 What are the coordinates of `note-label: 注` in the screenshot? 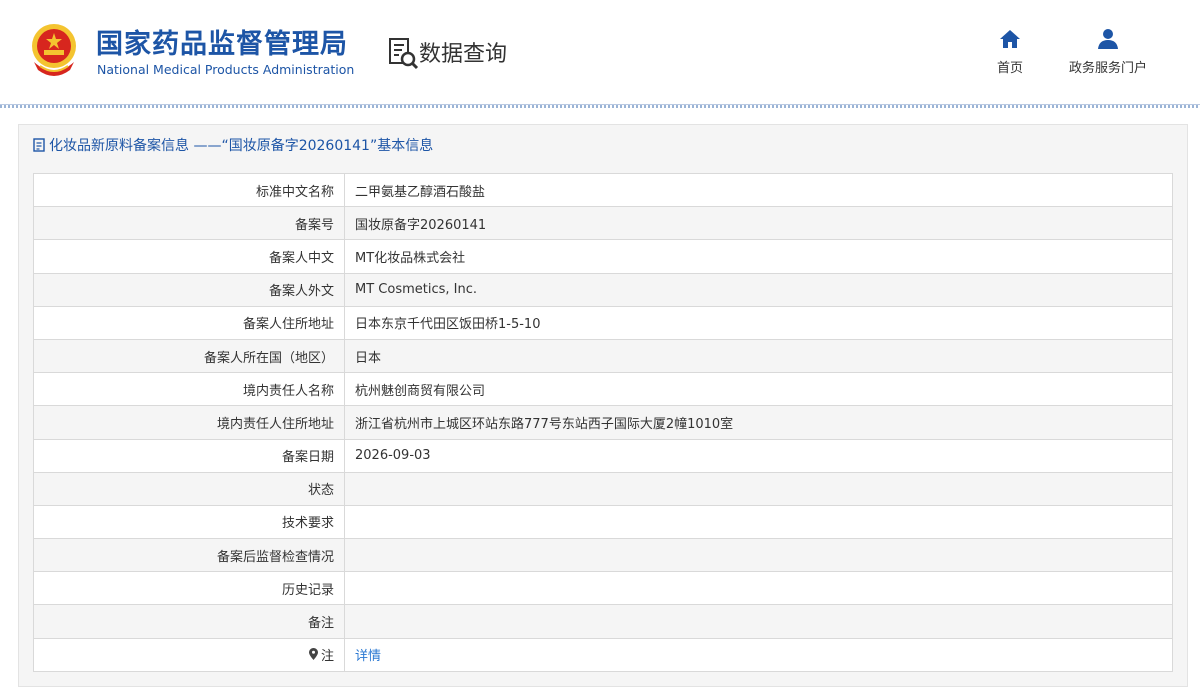 It's located at (321, 654).